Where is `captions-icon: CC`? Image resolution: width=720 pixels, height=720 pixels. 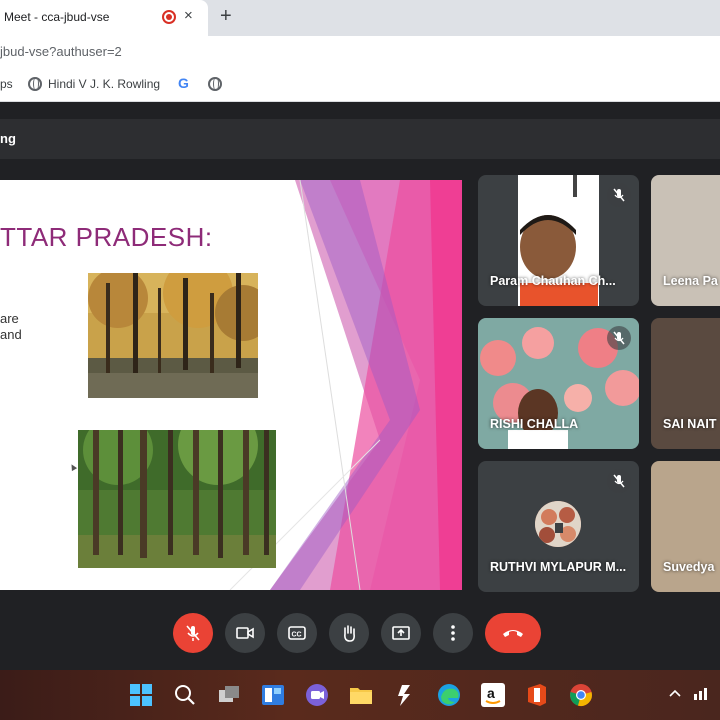 captions-icon: CC is located at coordinates (297, 633).